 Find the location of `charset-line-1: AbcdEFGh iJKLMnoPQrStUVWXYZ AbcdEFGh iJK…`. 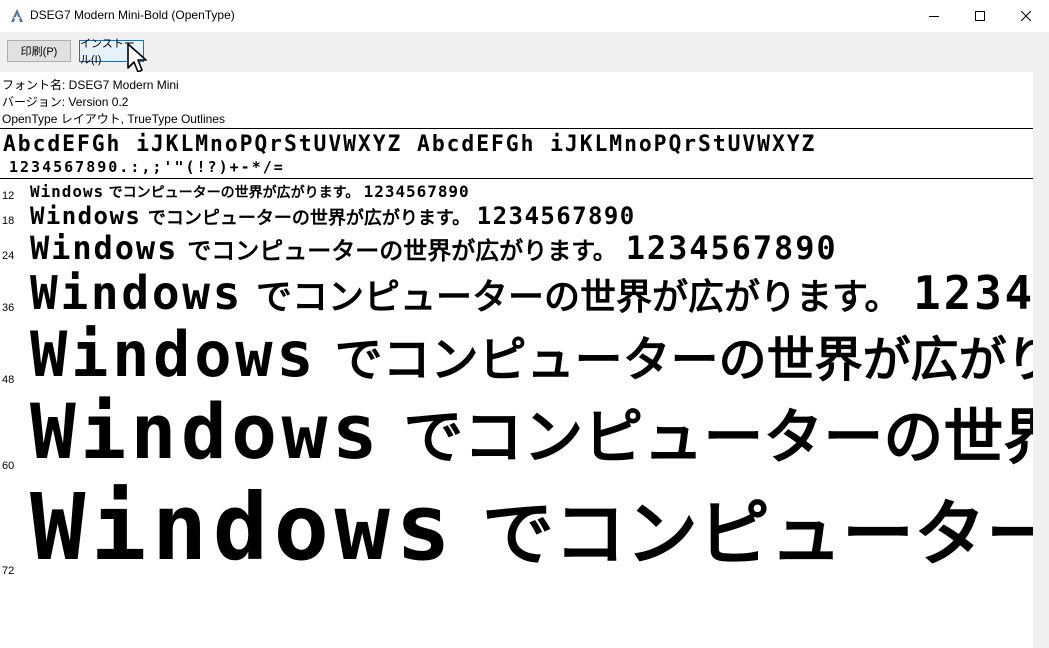

charset-line-1: AbcdEFGh iJKLMnoPQrStUVWXYZ AbcdEFGh iJK… is located at coordinates (410, 144).